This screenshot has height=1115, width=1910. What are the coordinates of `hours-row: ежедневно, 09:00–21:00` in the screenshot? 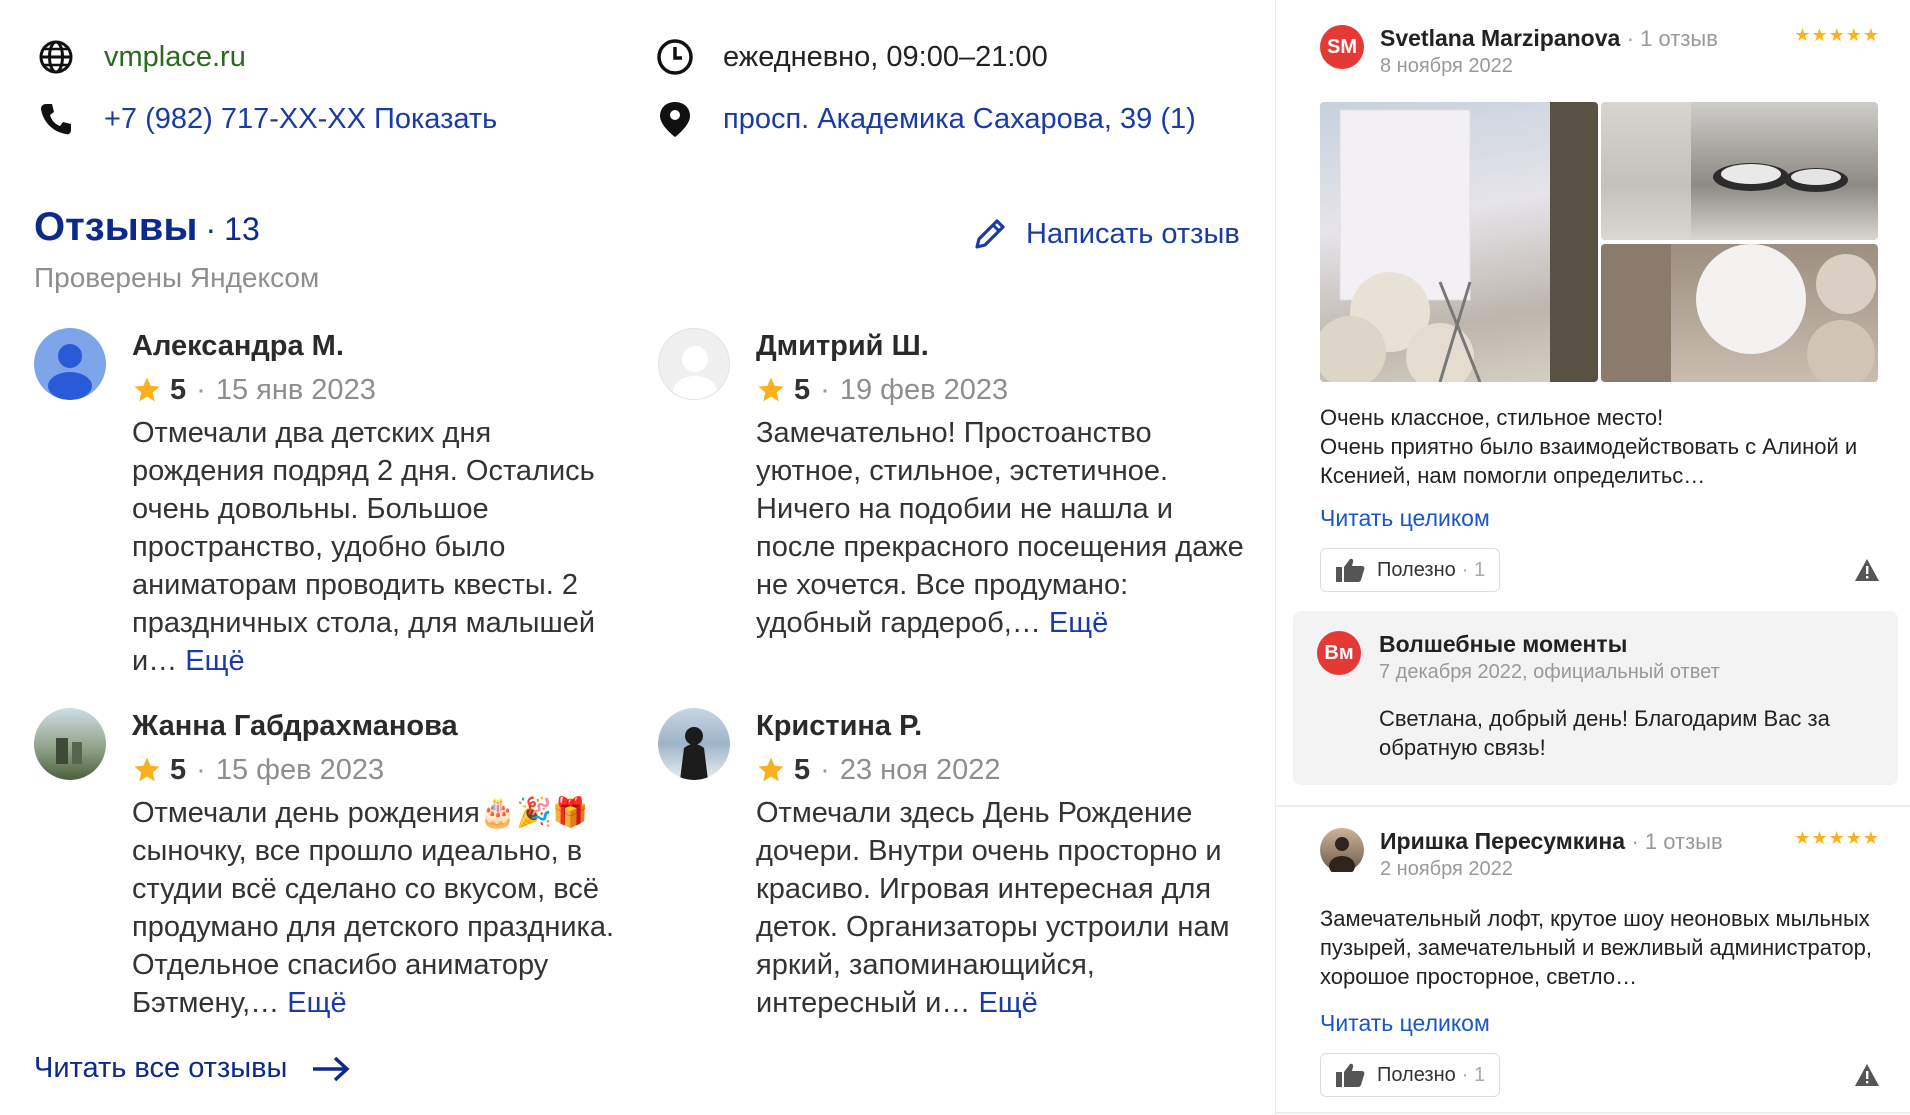 It's located at (851, 57).